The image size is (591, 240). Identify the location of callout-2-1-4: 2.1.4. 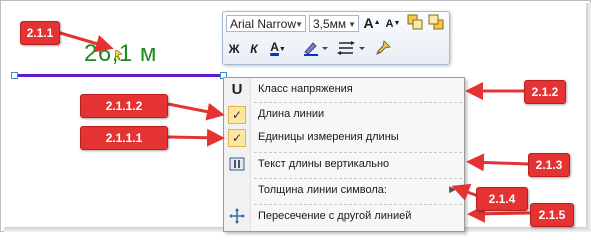
(502, 199).